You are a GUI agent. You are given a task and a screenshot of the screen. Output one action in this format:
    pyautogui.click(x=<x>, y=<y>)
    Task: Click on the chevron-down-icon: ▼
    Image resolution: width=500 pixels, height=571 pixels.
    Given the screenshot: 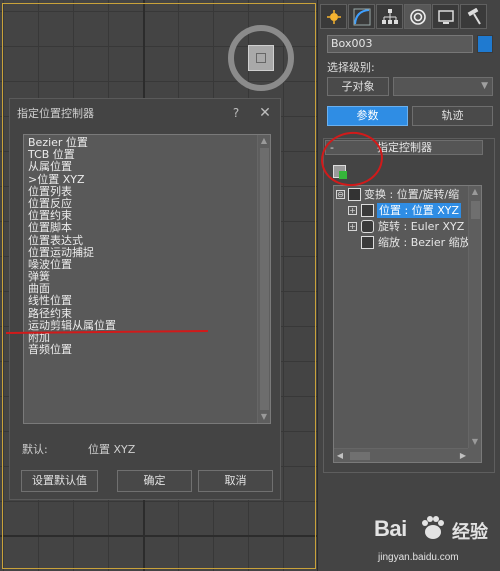 What is the action you would take?
    pyautogui.click(x=484, y=86)
    